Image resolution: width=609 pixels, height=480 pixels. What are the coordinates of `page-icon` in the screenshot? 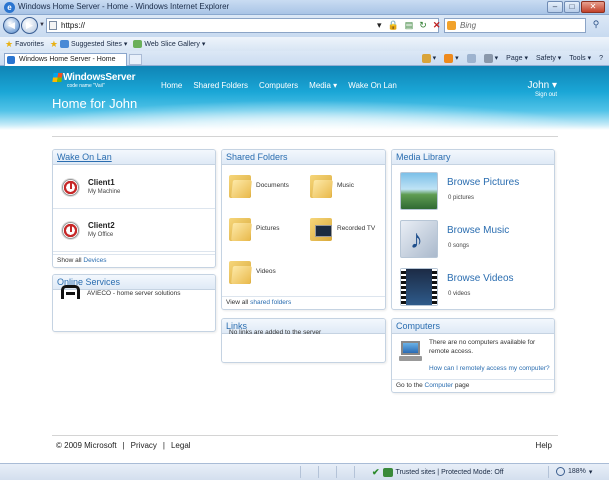 It's located at (53, 25).